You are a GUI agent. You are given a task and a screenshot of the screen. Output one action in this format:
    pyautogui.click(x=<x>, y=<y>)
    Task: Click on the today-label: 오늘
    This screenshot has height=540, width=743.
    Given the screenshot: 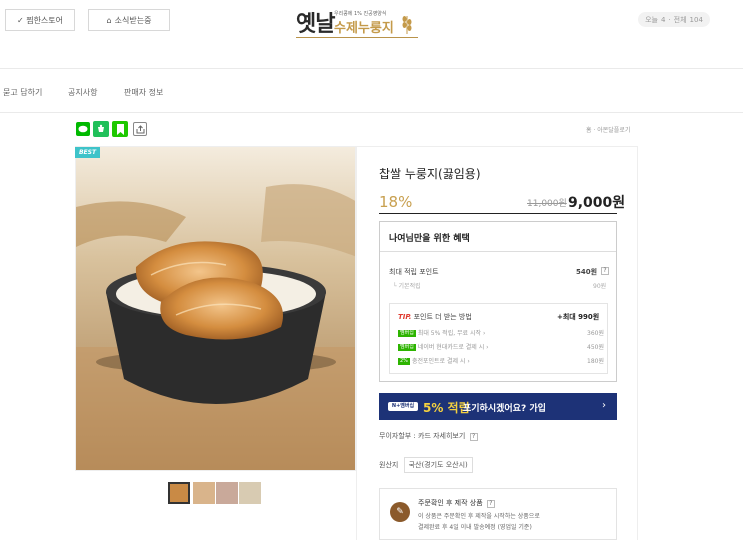 What is the action you would take?
    pyautogui.click(x=651, y=19)
    